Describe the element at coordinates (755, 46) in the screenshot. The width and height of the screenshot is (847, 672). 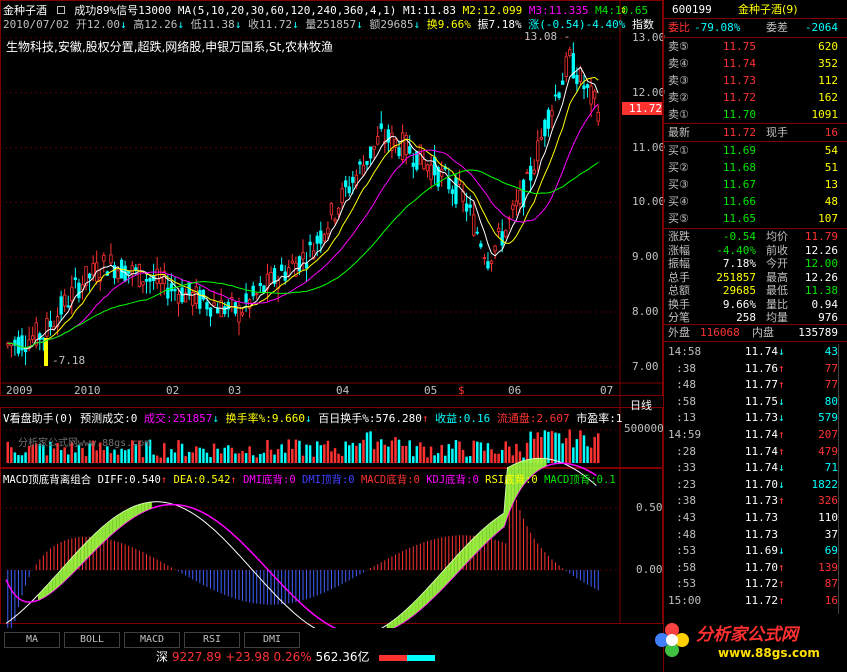
I see `book-row: 卖⑤ 11.75 620` at that location.